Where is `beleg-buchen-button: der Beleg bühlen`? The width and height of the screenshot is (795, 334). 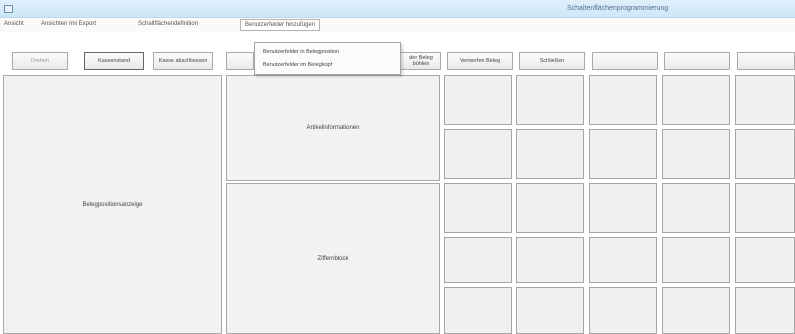 beleg-buchen-button: der Beleg bühlen is located at coordinates (419, 61).